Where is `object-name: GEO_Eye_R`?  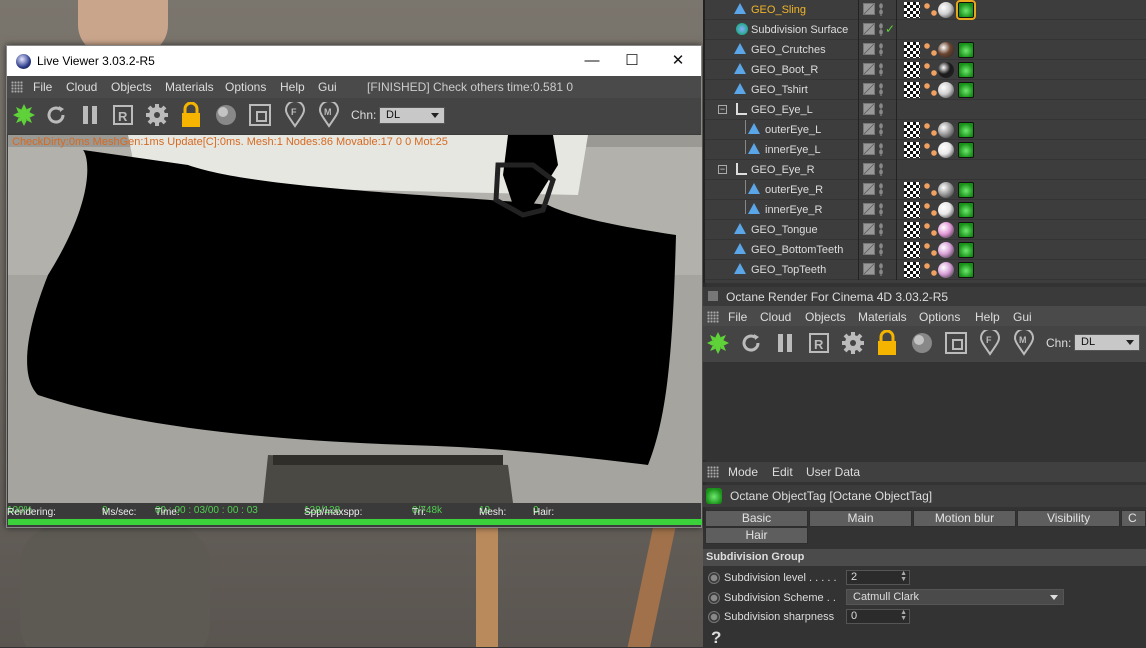 object-name: GEO_Eye_R is located at coordinates (783, 170).